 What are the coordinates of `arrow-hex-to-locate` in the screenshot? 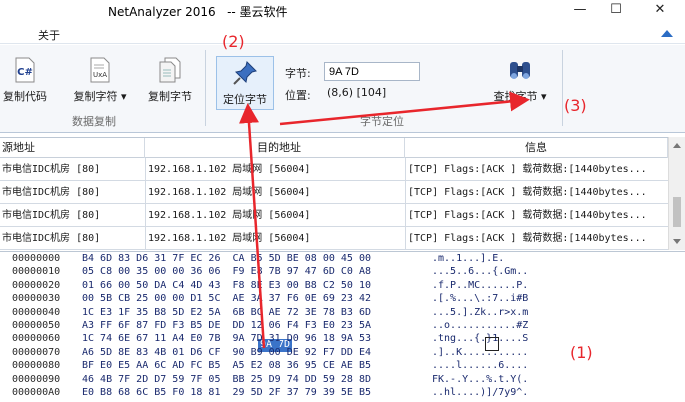 It's located at (252, 226).